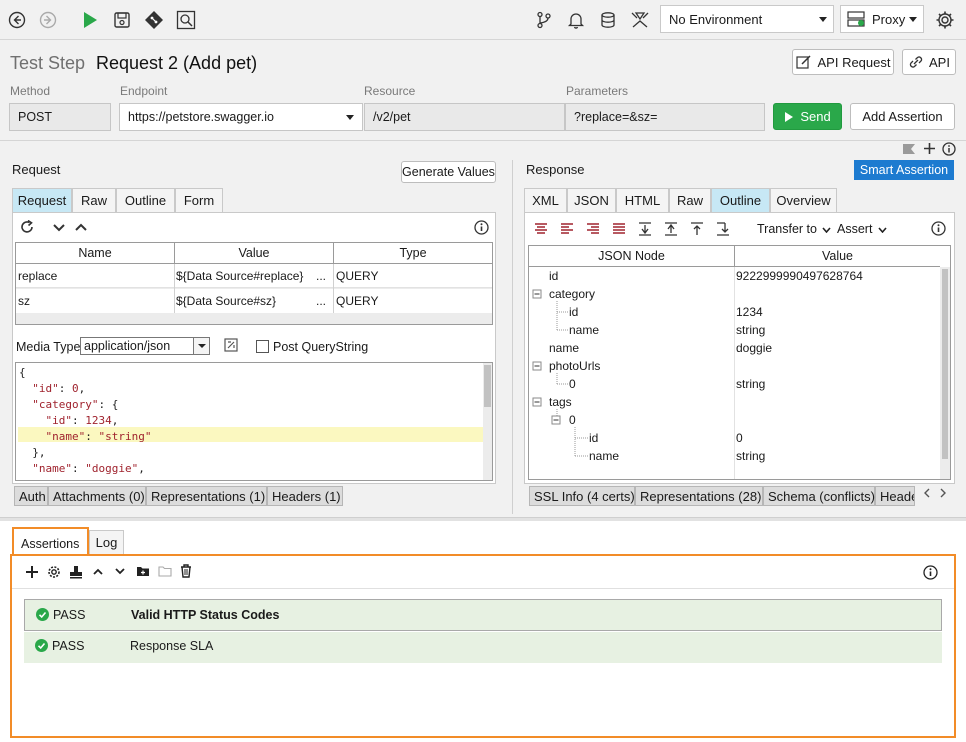  What do you see at coordinates (97, 496) in the screenshot?
I see `tab-attachments: Attachments (0)` at bounding box center [97, 496].